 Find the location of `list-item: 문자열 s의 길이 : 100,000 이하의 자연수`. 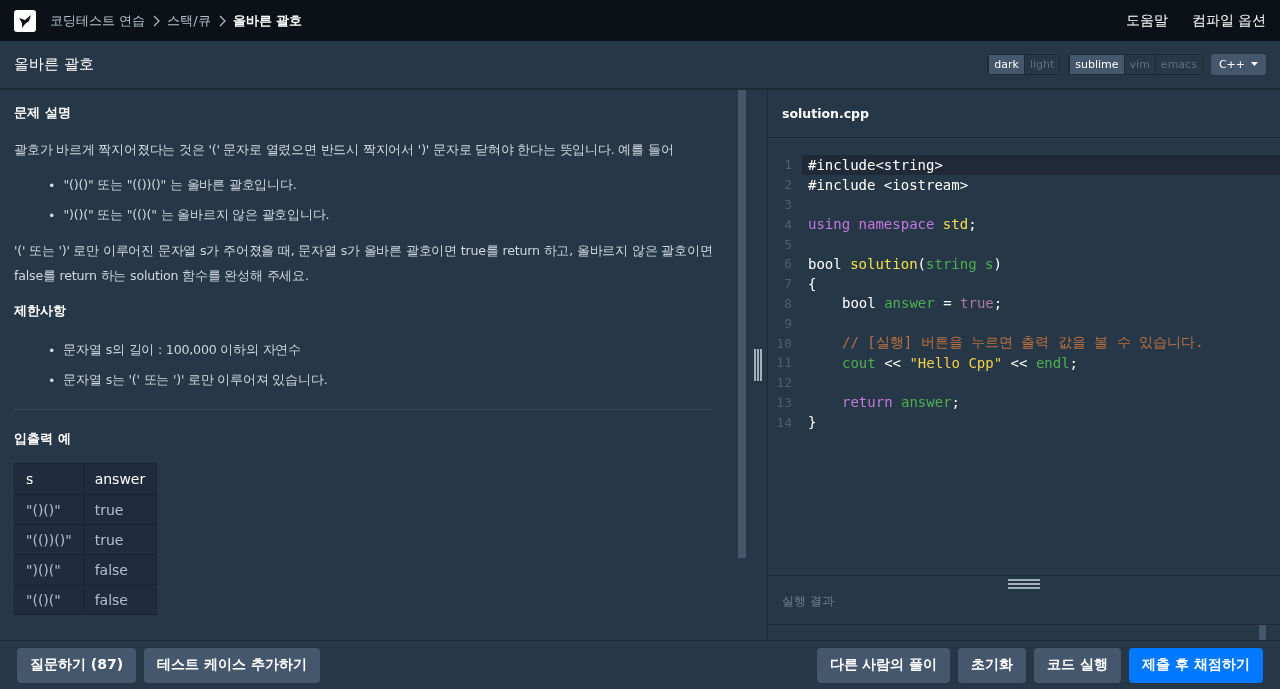

list-item: 문자열 s의 길이 : 100,000 이하의 자연수 is located at coordinates (182, 350).